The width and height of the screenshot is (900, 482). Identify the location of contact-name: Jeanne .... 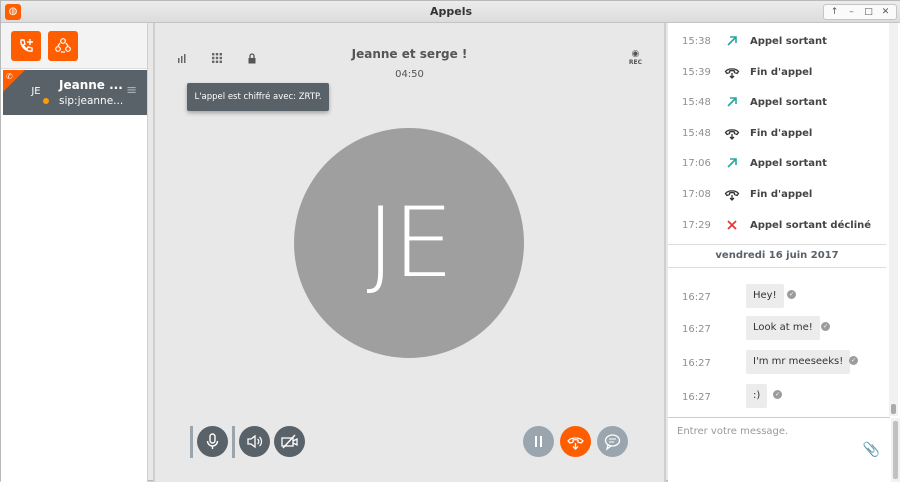
(91, 85).